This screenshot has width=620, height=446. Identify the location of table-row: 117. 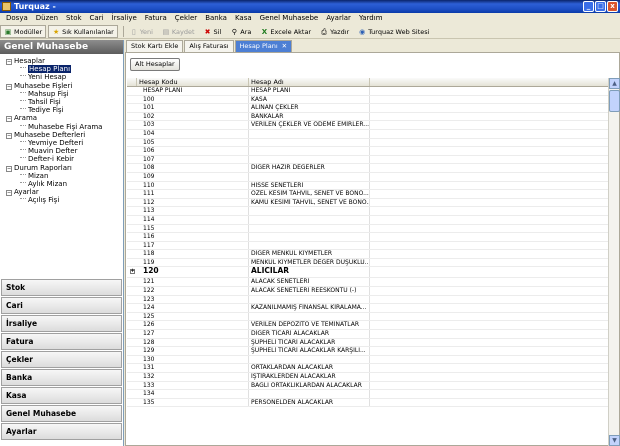
(367, 246).